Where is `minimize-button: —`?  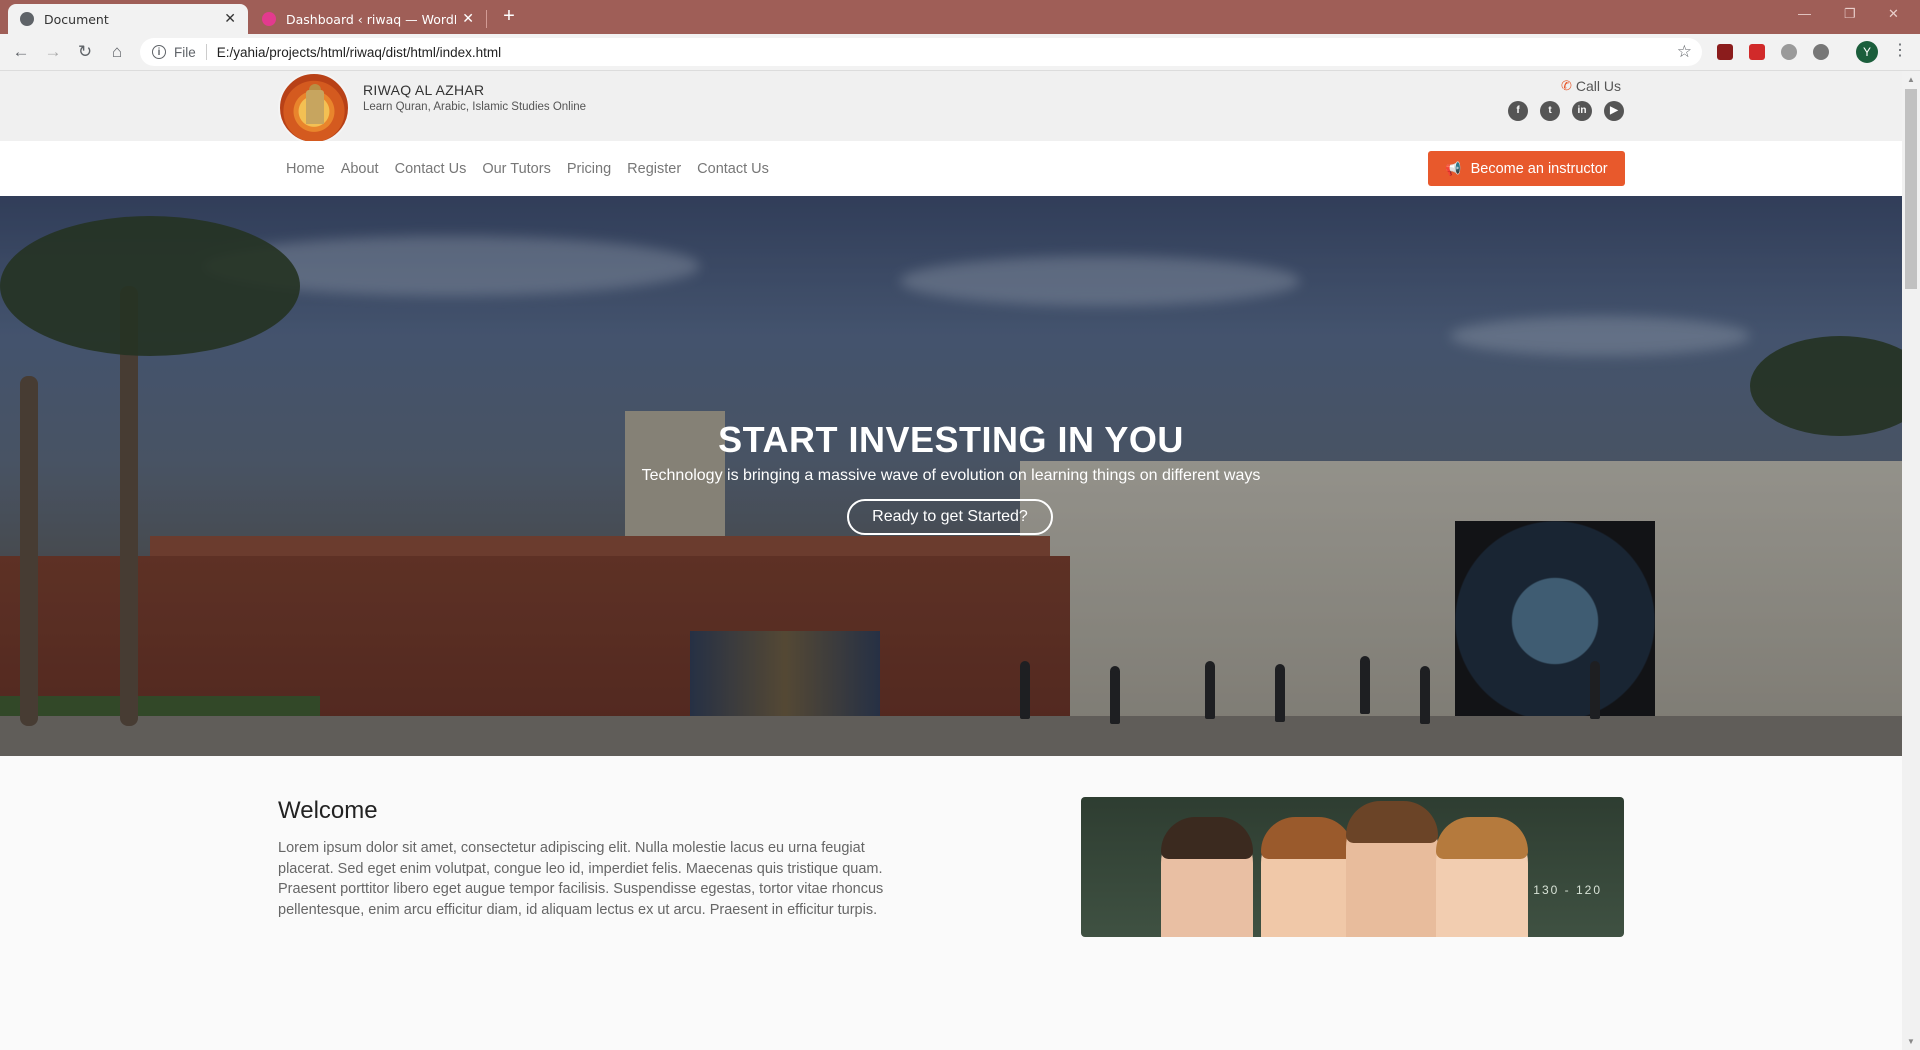 minimize-button: — is located at coordinates (1804, 13).